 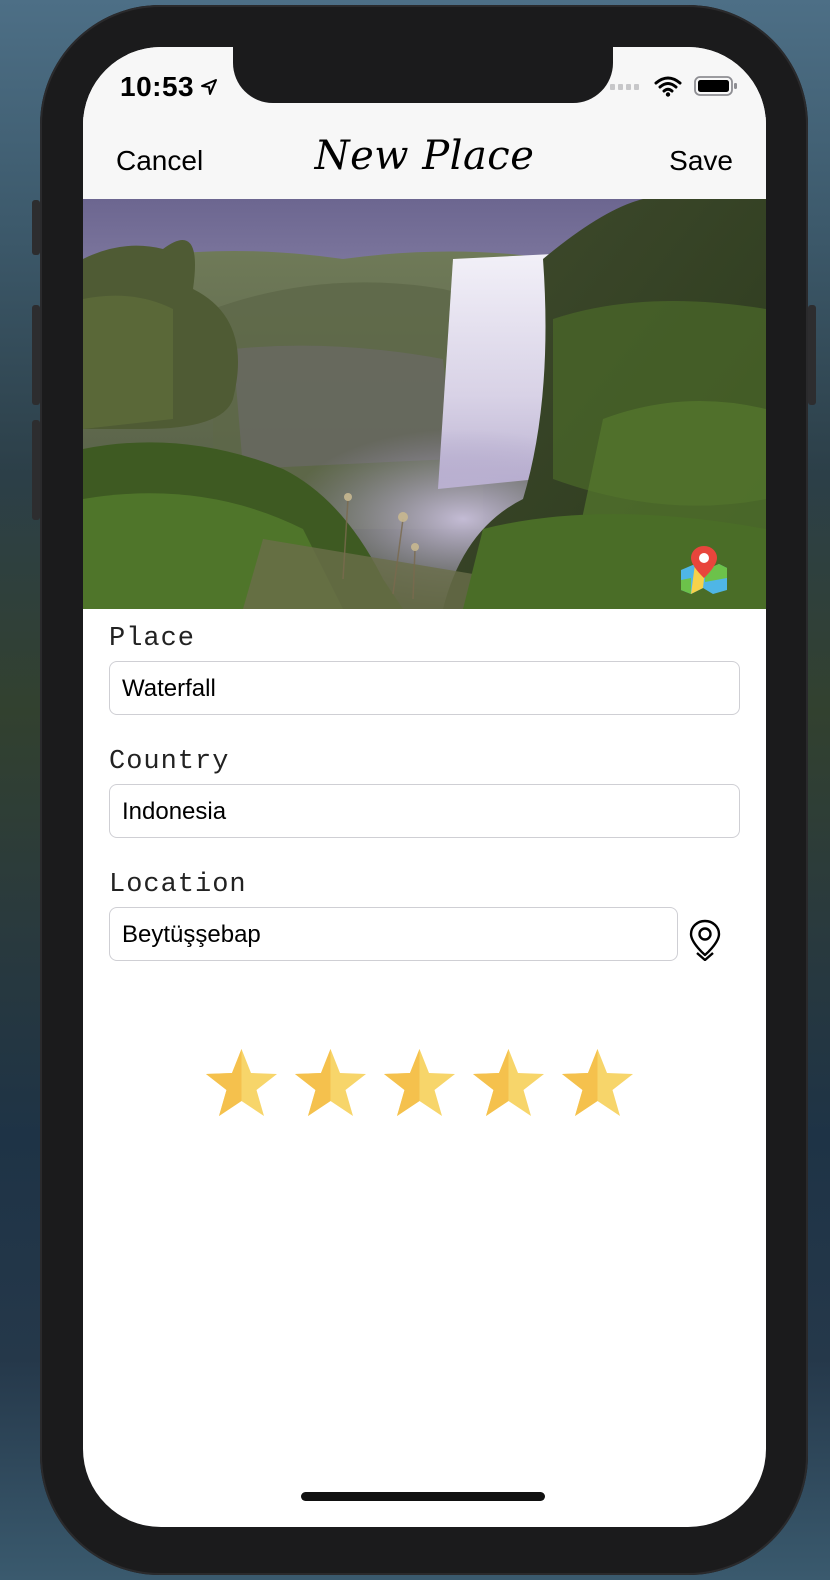 I want to click on status-time: 10:53, so click(x=157, y=86).